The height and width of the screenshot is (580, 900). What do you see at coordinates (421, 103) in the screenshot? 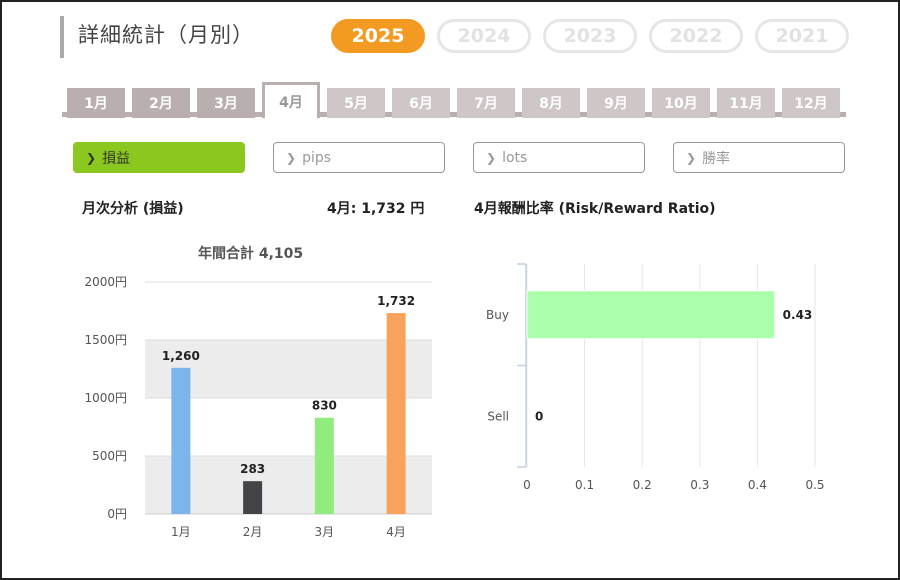
I see `month-tab-5: 6月` at bounding box center [421, 103].